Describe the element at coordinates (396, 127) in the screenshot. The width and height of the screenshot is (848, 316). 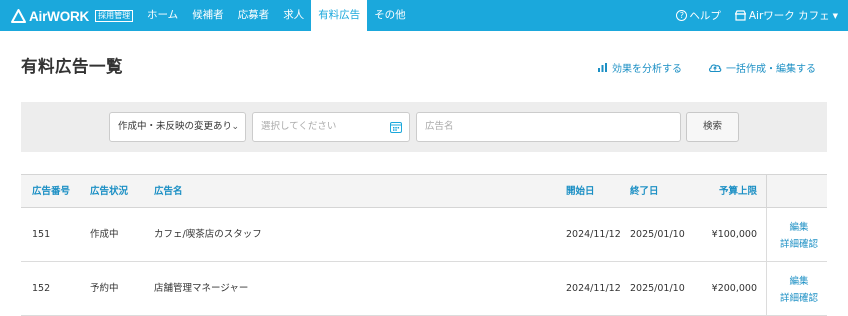
I see `calendar-icon` at that location.